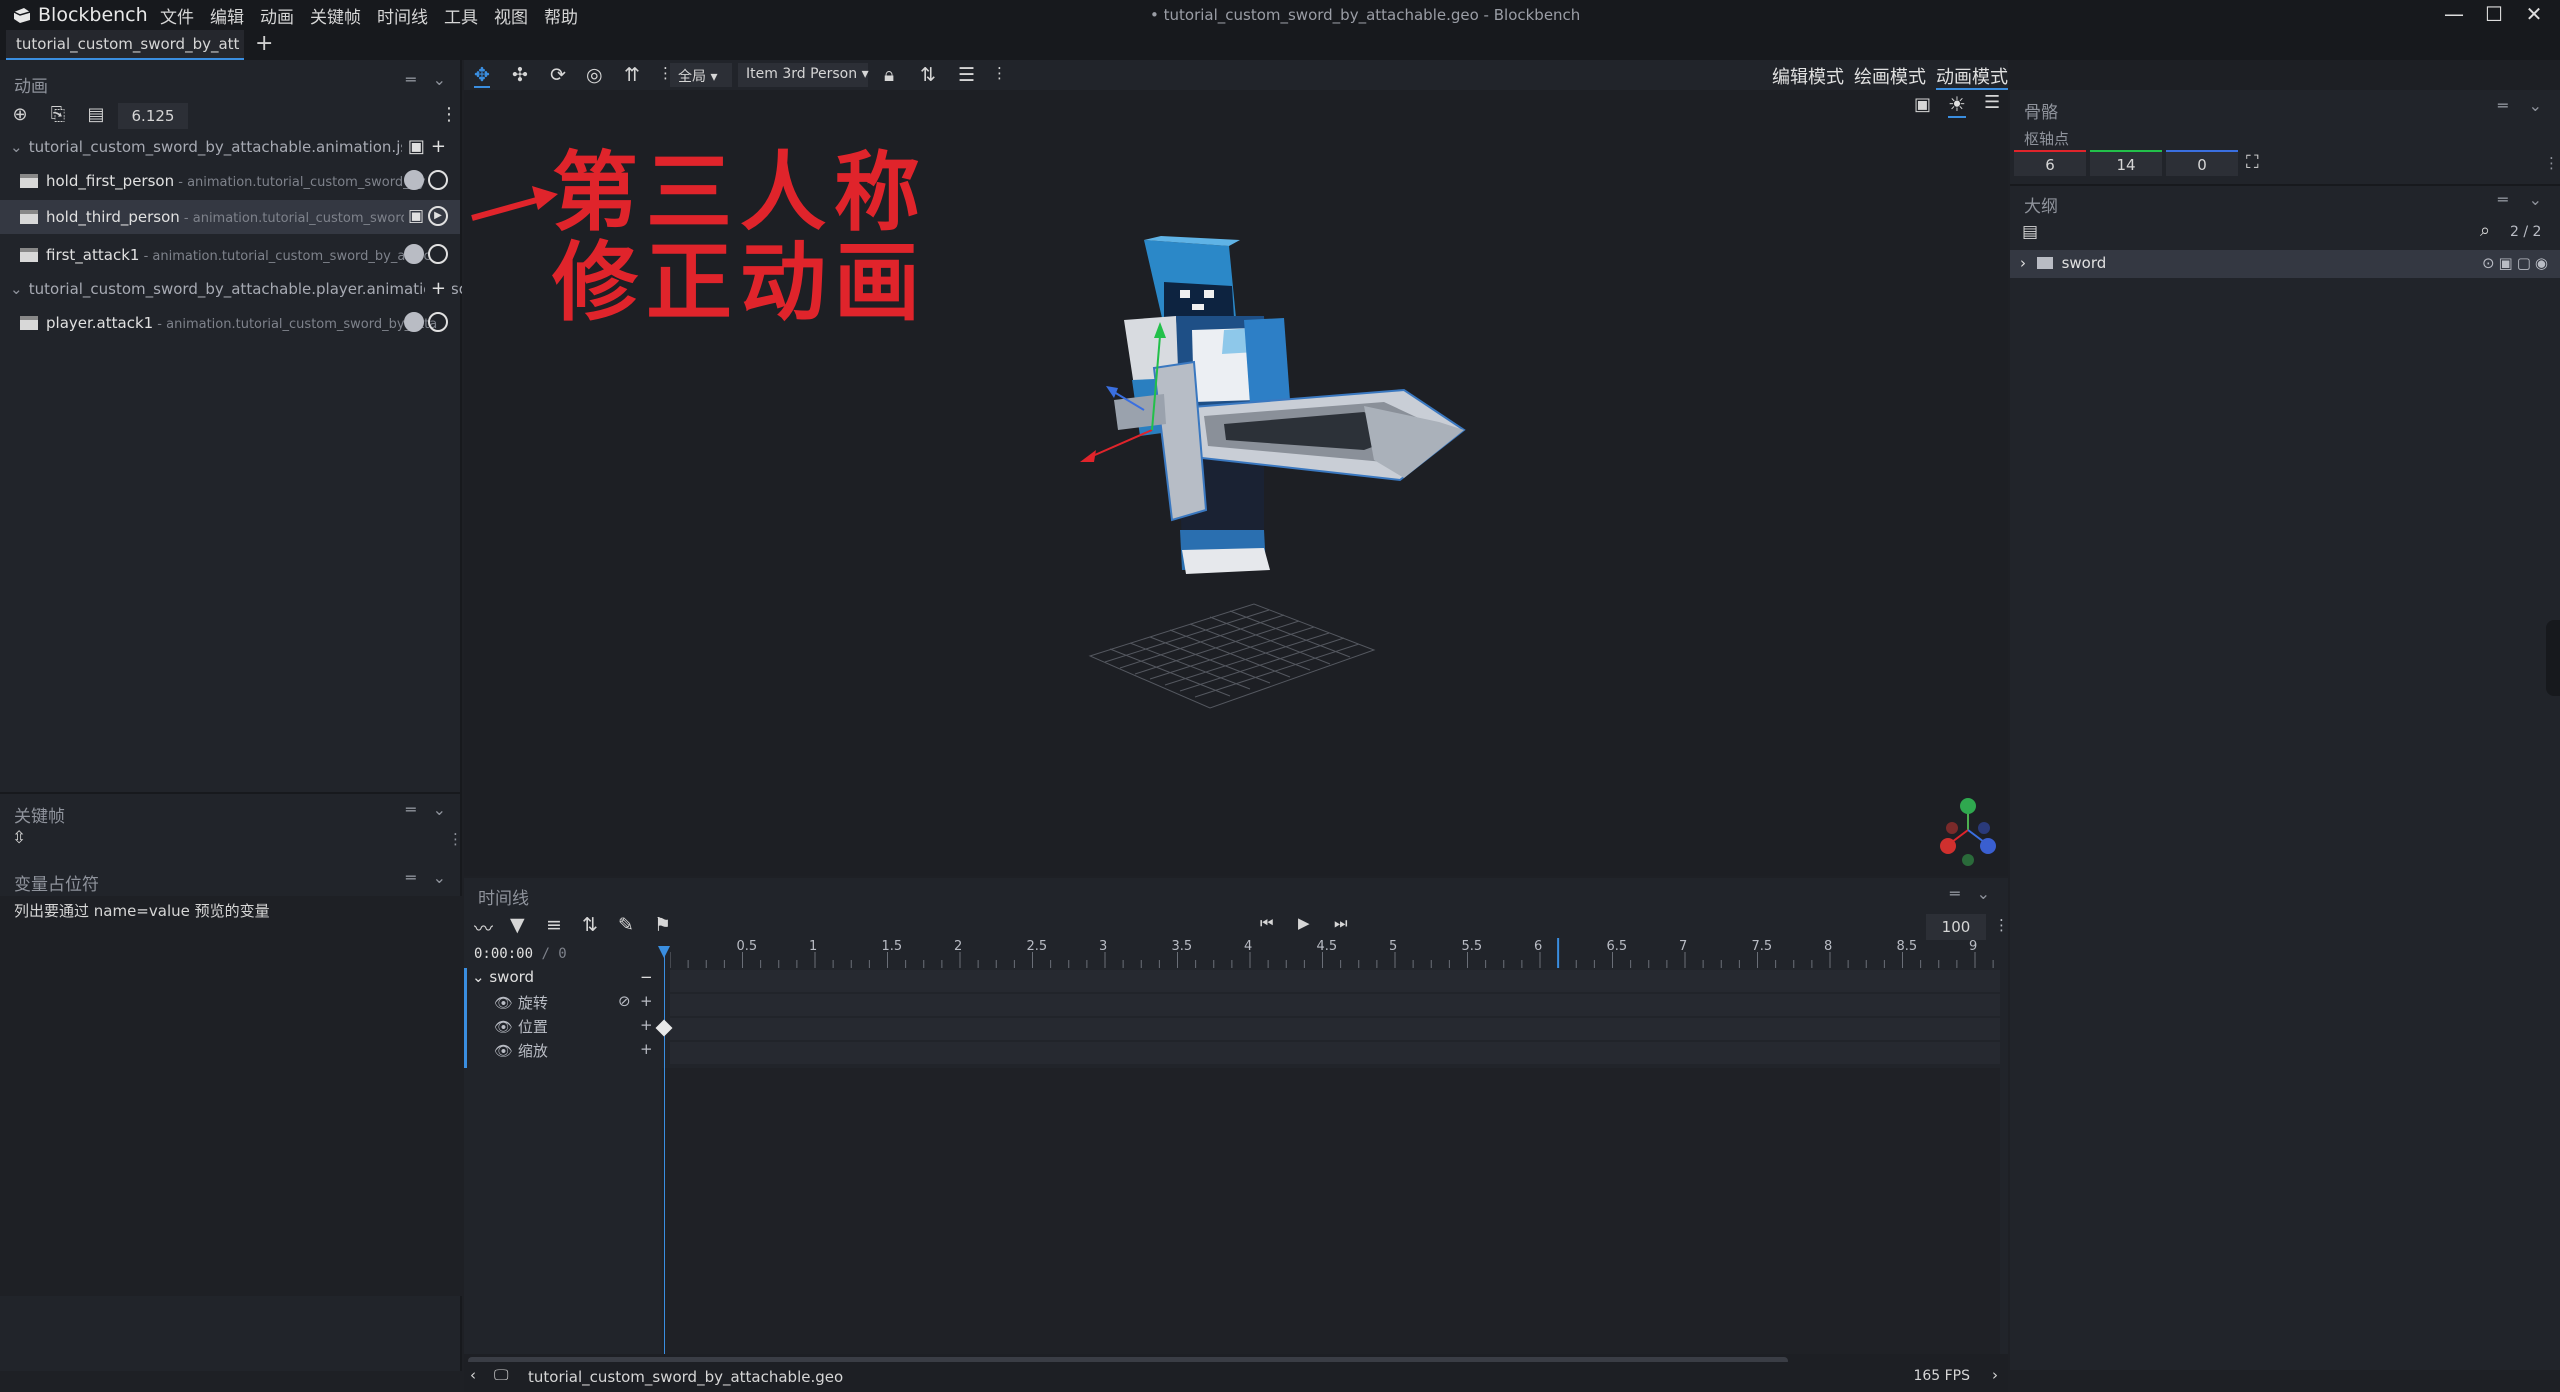 This screenshot has height=1392, width=2560. I want to click on outline-item-sword: › sword ⊙▣▢◉, so click(2285, 264).